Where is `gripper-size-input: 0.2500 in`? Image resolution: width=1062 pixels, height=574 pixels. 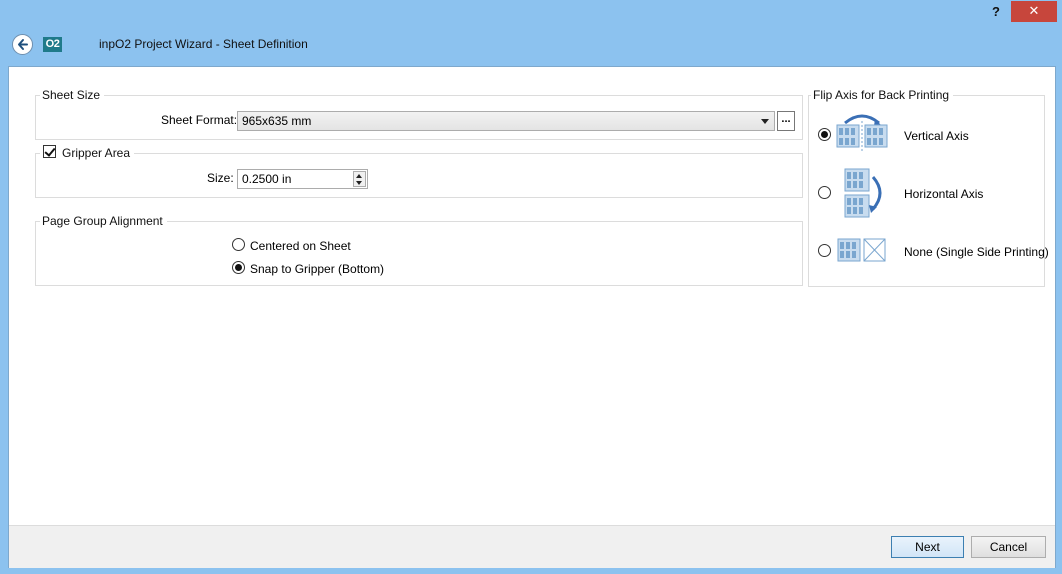 gripper-size-input: 0.2500 in is located at coordinates (302, 179).